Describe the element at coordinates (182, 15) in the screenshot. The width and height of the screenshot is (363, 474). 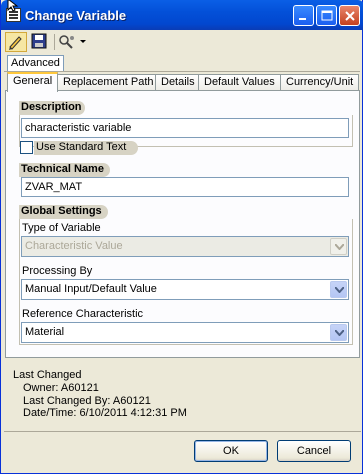
I see `title-bar: Change Variable` at that location.